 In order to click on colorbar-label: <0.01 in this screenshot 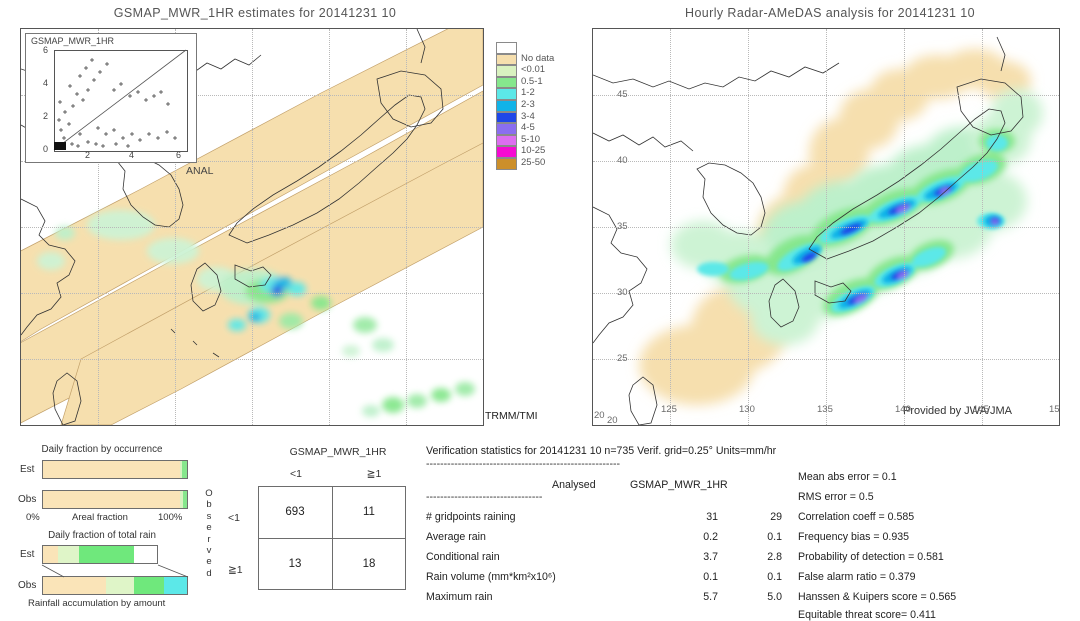, I will do `click(533, 70)`.